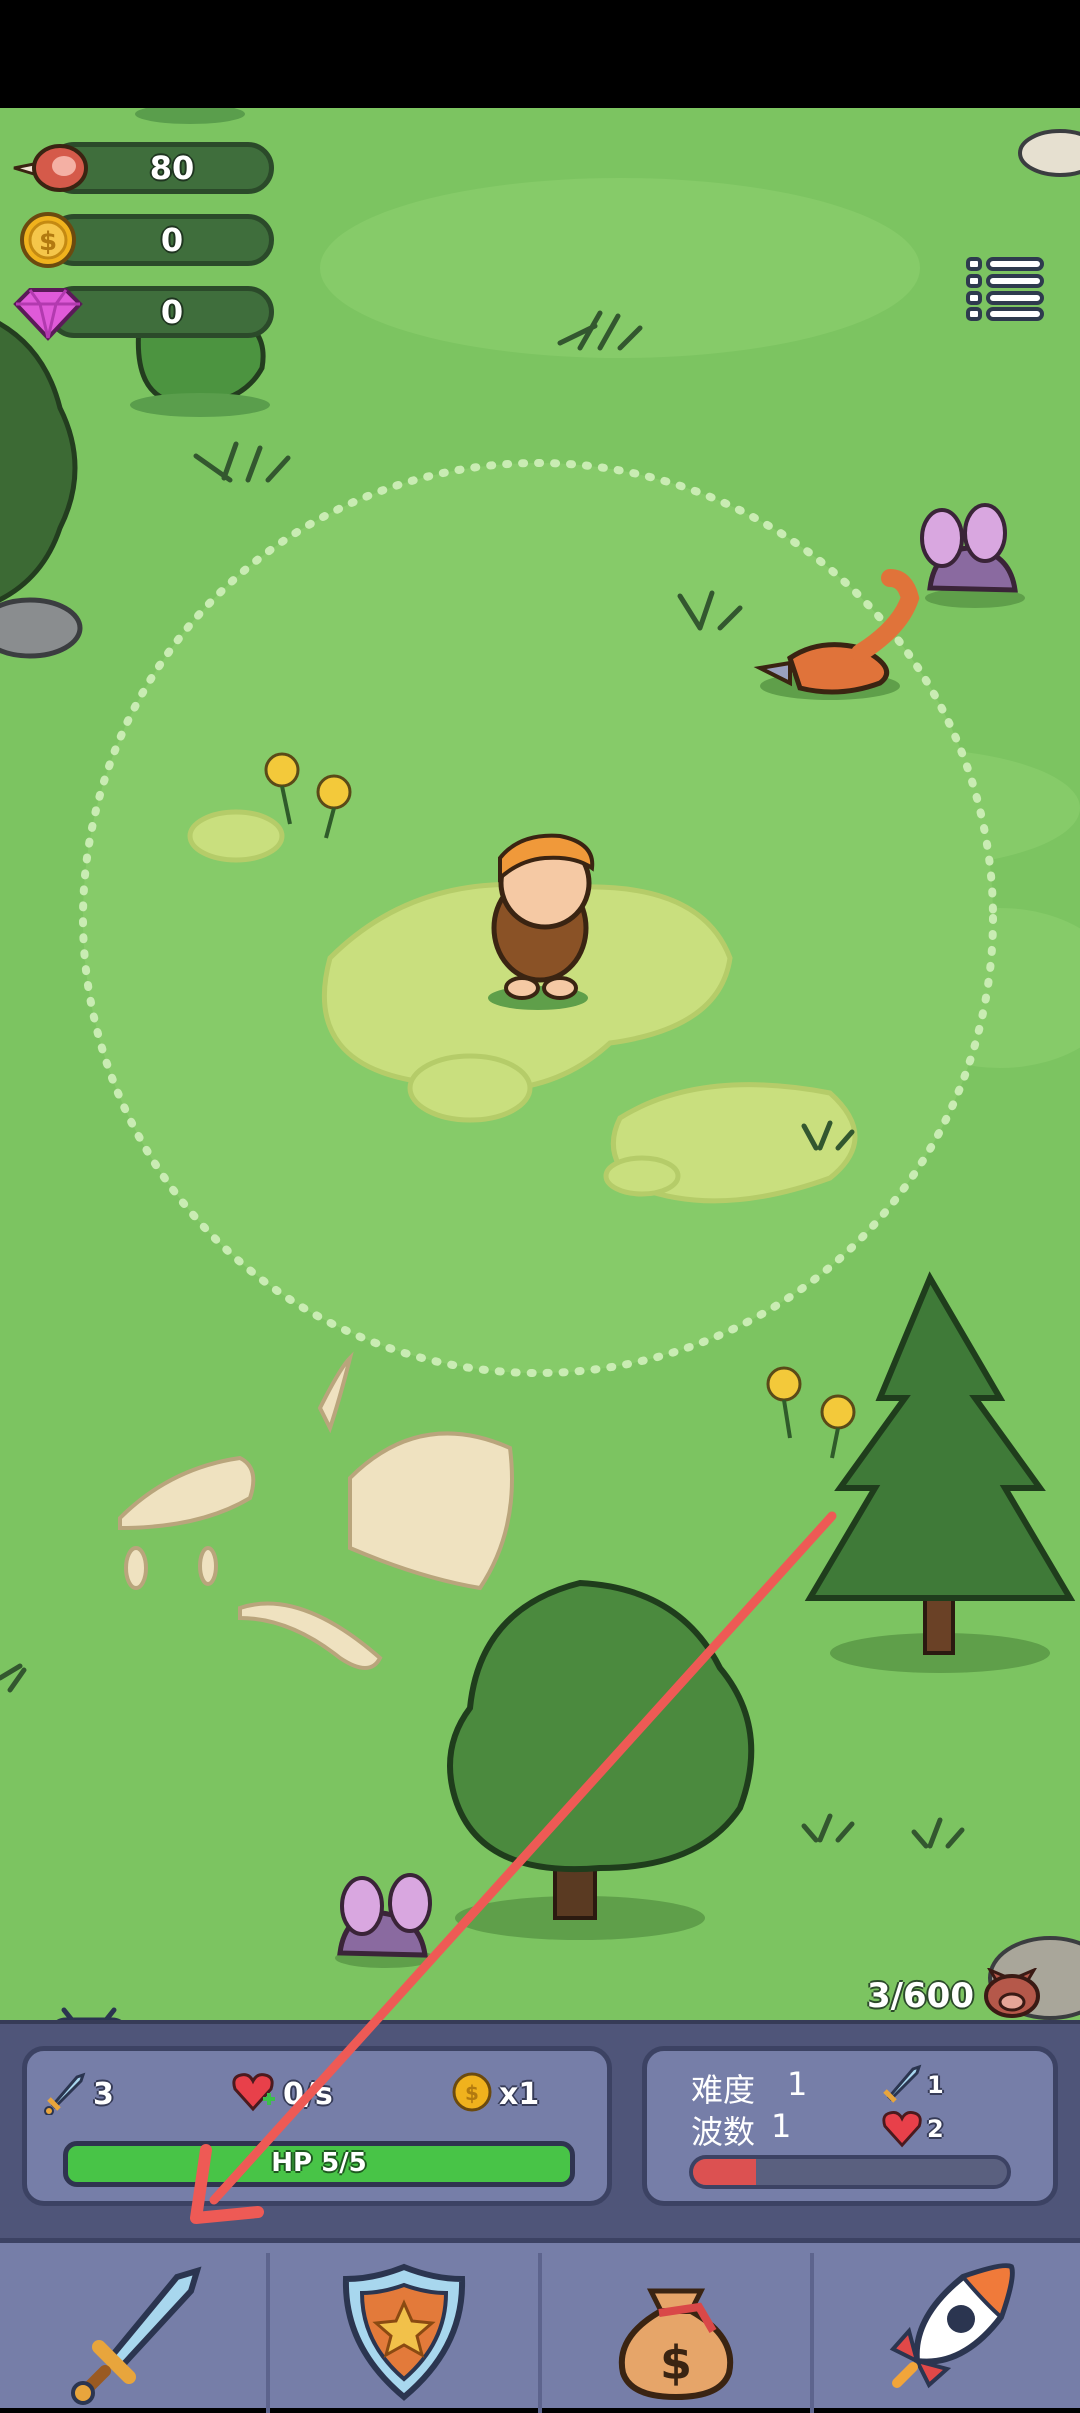  I want to click on gem-icon, so click(48, 314).